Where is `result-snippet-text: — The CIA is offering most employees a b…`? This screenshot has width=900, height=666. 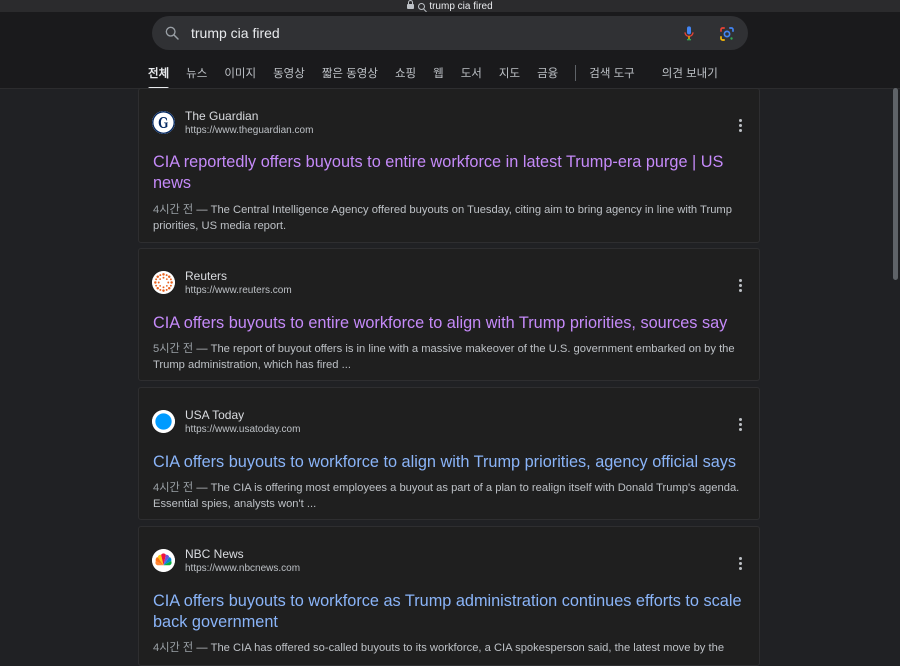
result-snippet-text: — The CIA is offering most employees a b… is located at coordinates (446, 496).